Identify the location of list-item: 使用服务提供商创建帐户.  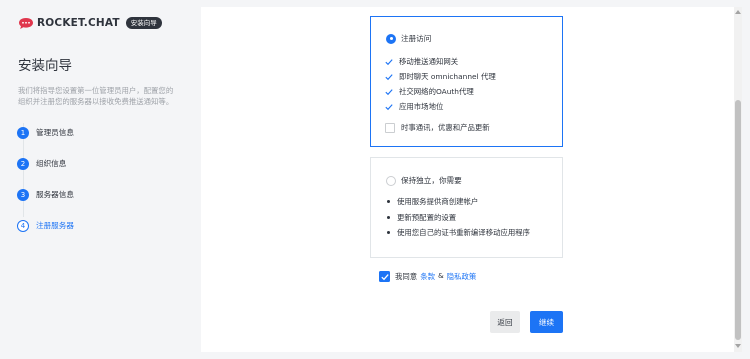
(457, 202).